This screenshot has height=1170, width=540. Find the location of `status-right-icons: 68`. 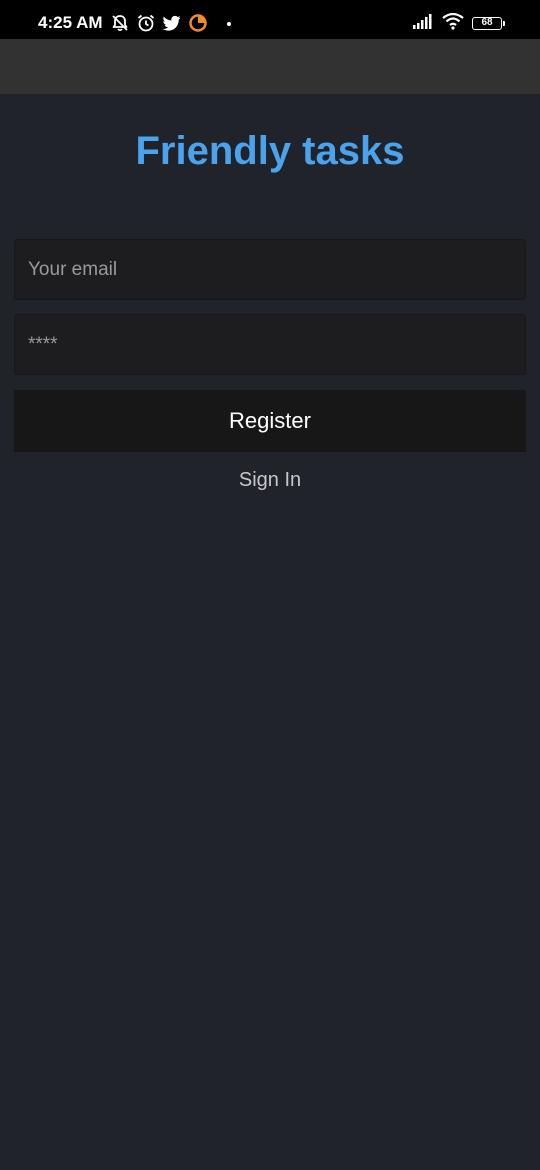

status-right-icons: 68 is located at coordinates (458, 23).